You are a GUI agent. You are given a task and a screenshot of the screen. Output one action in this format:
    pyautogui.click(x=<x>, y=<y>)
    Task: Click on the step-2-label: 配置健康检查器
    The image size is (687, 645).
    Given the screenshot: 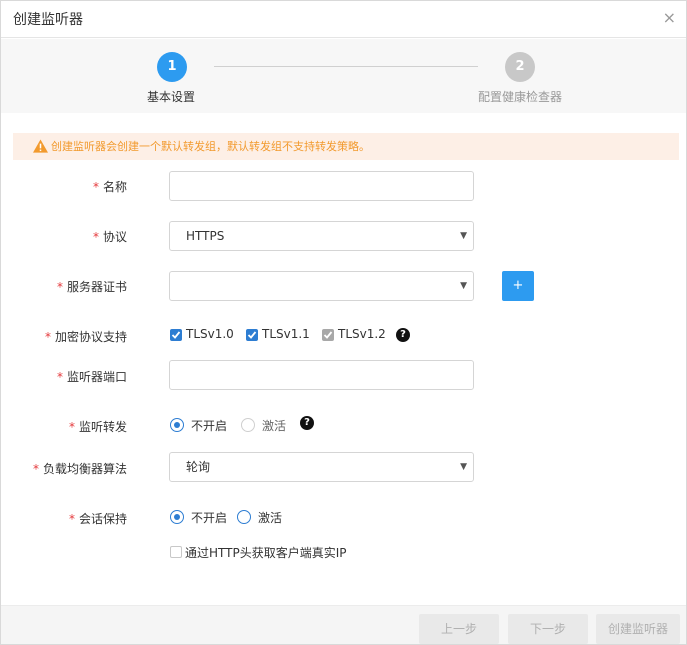 What is the action you would take?
    pyautogui.click(x=520, y=97)
    